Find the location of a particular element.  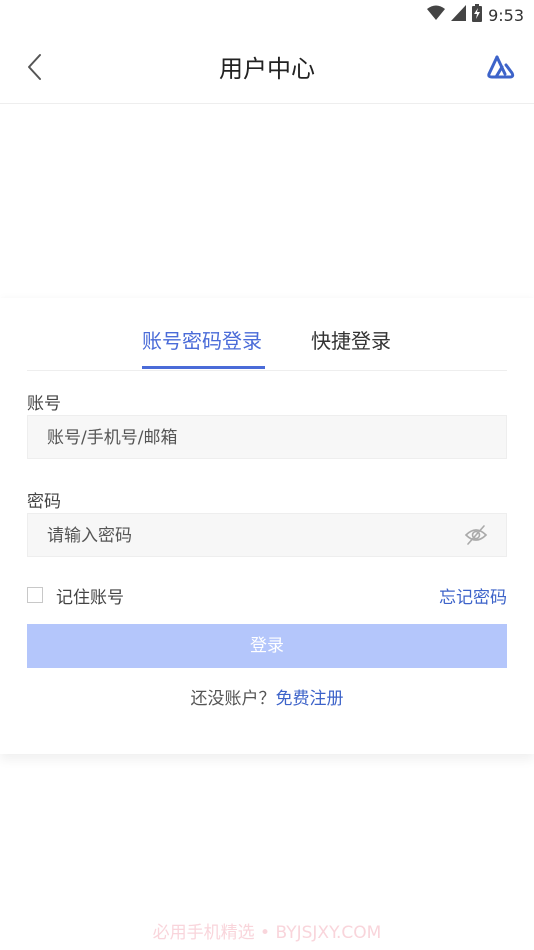

status-icons: 9:53 is located at coordinates (475, 15).